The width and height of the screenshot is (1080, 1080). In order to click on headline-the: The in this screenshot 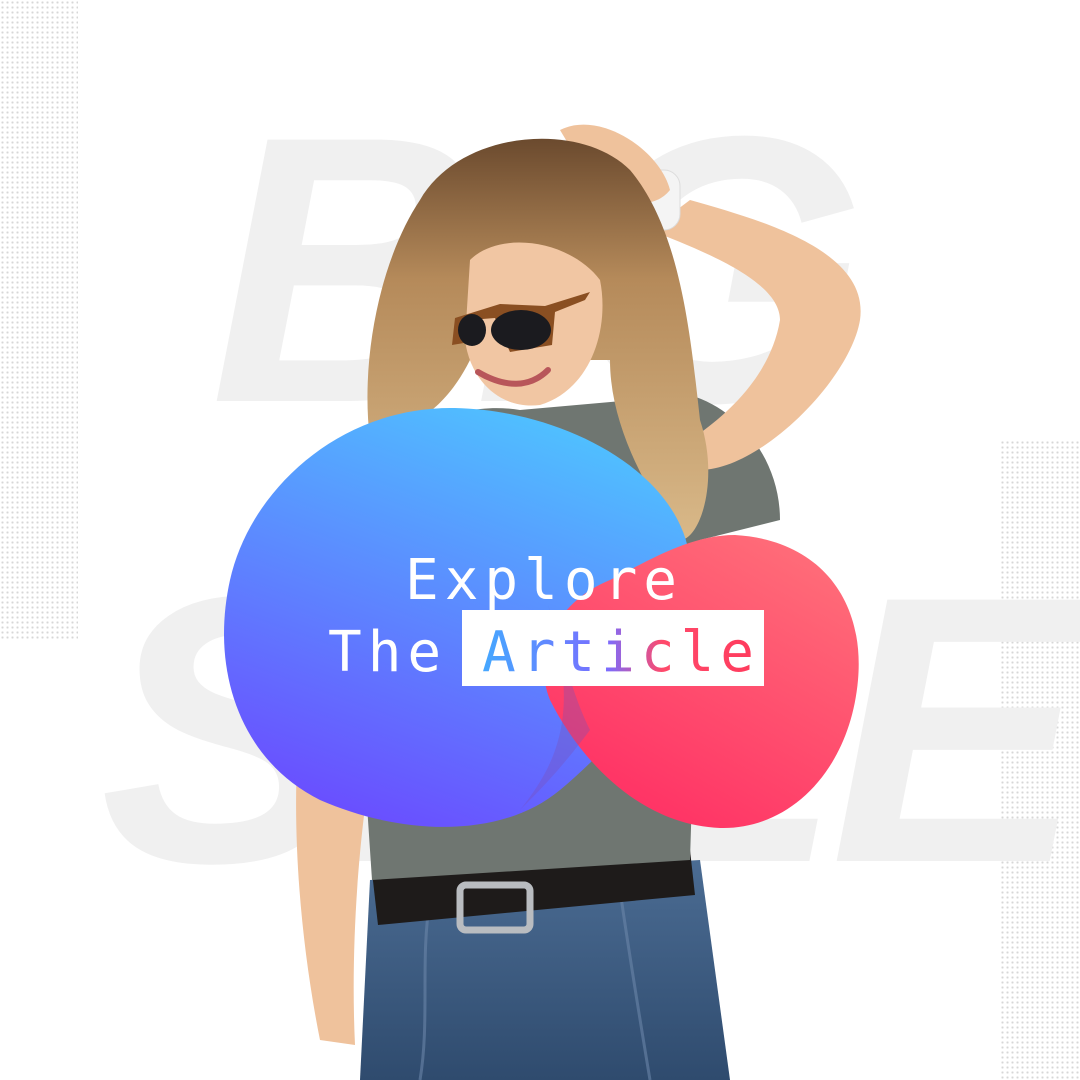, I will do `click(388, 652)`.